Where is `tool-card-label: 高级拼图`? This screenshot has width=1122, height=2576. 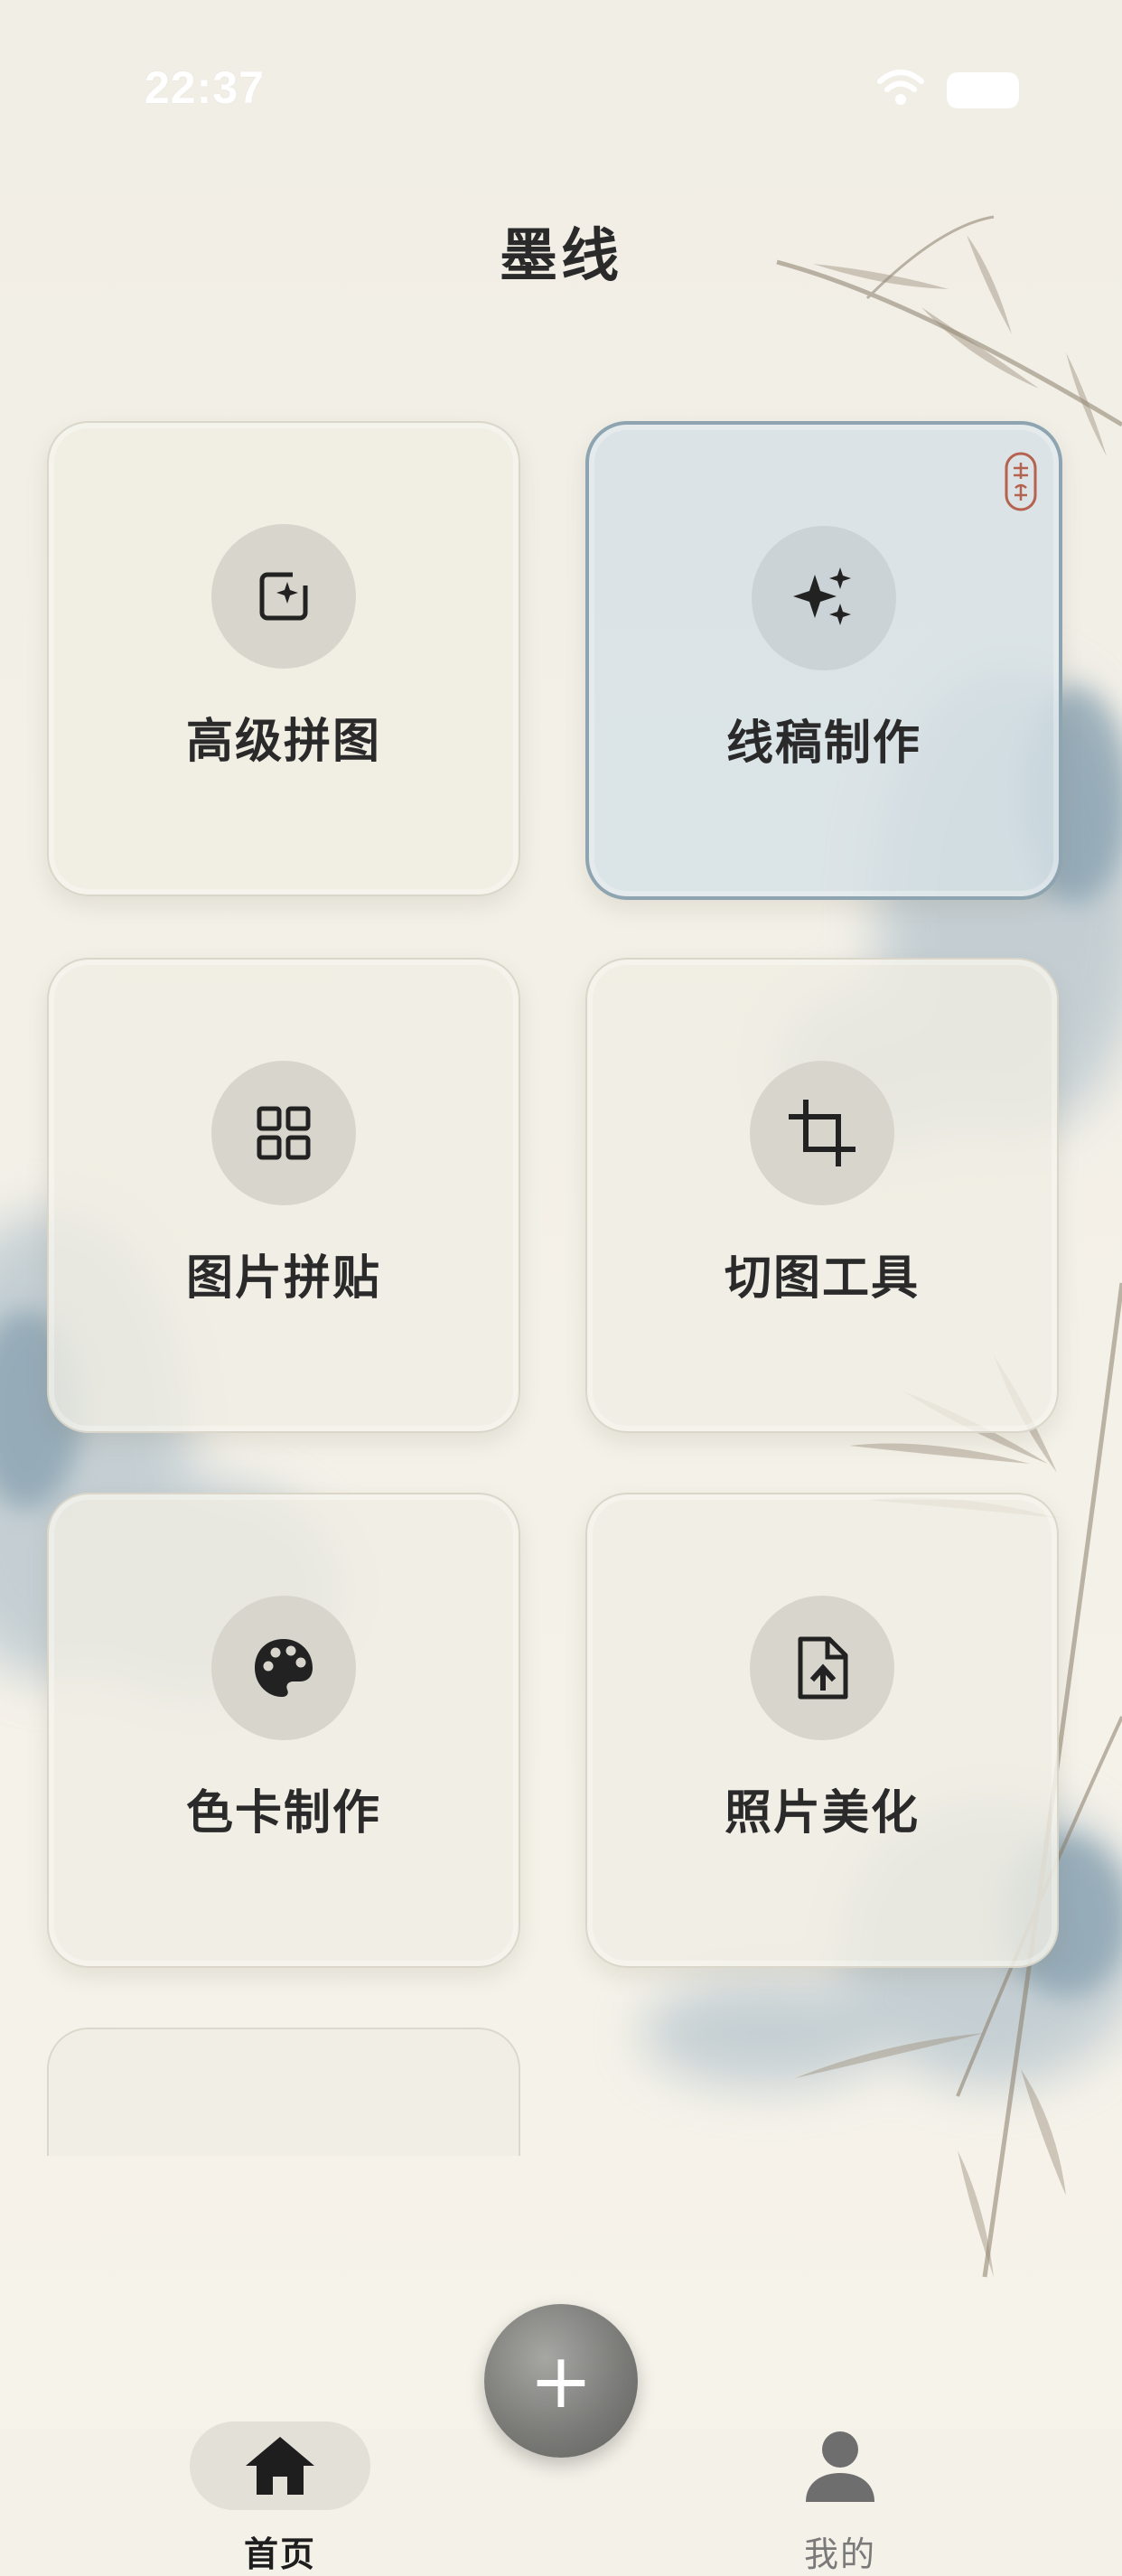 tool-card-label: 高级拼图 is located at coordinates (283, 742).